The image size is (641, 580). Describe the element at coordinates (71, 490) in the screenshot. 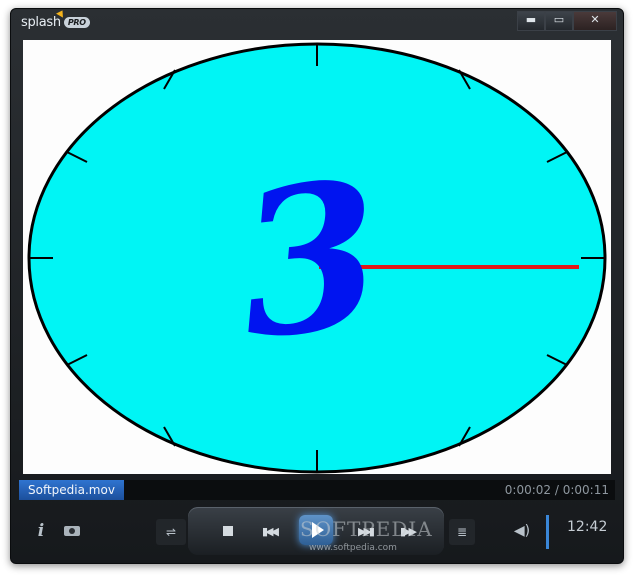

I see `filename-label: Softpedia.mov` at that location.